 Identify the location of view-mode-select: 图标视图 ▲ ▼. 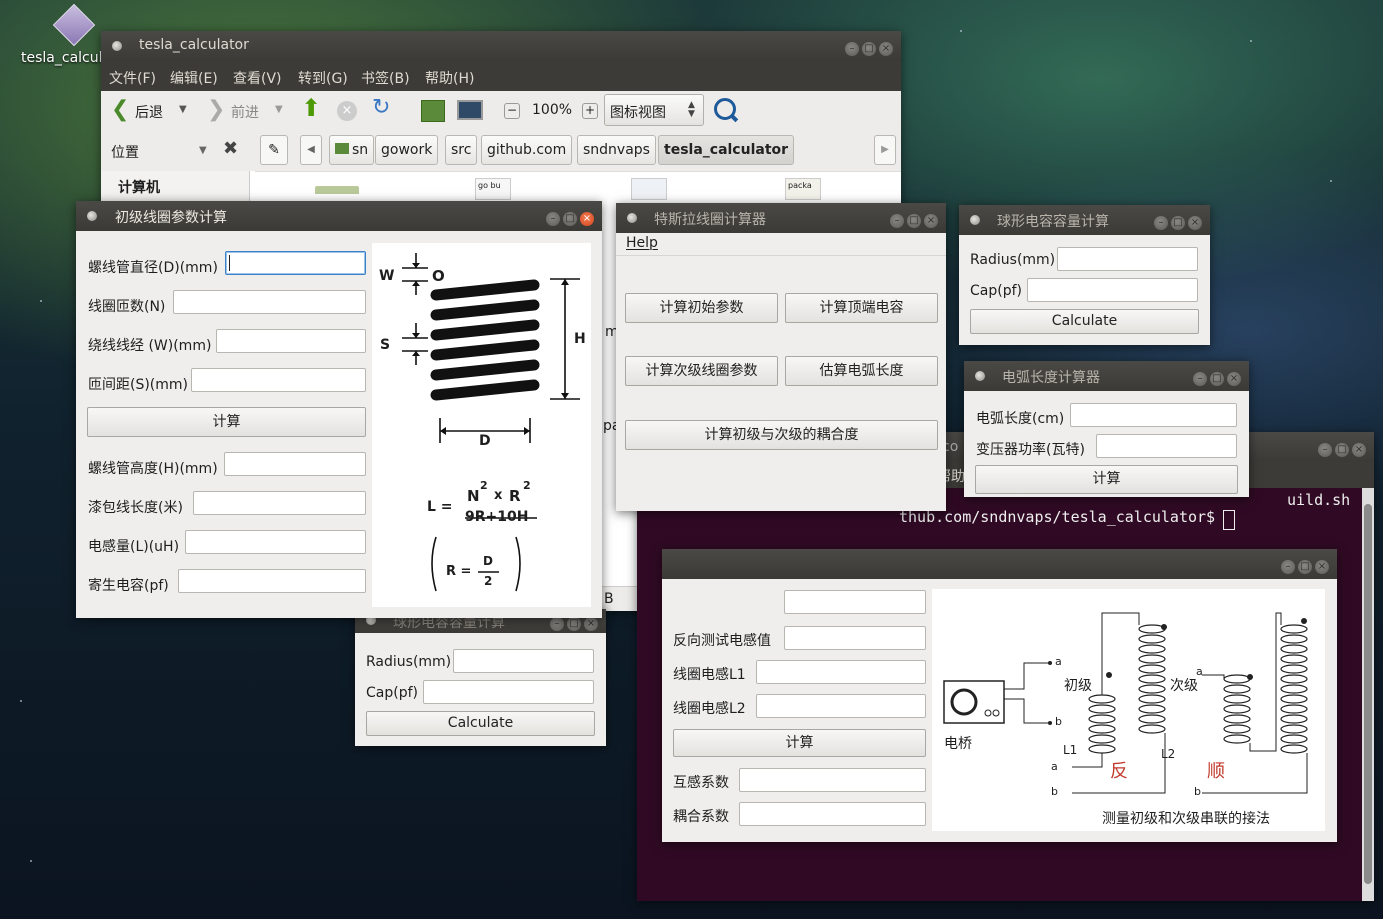
(654, 110).